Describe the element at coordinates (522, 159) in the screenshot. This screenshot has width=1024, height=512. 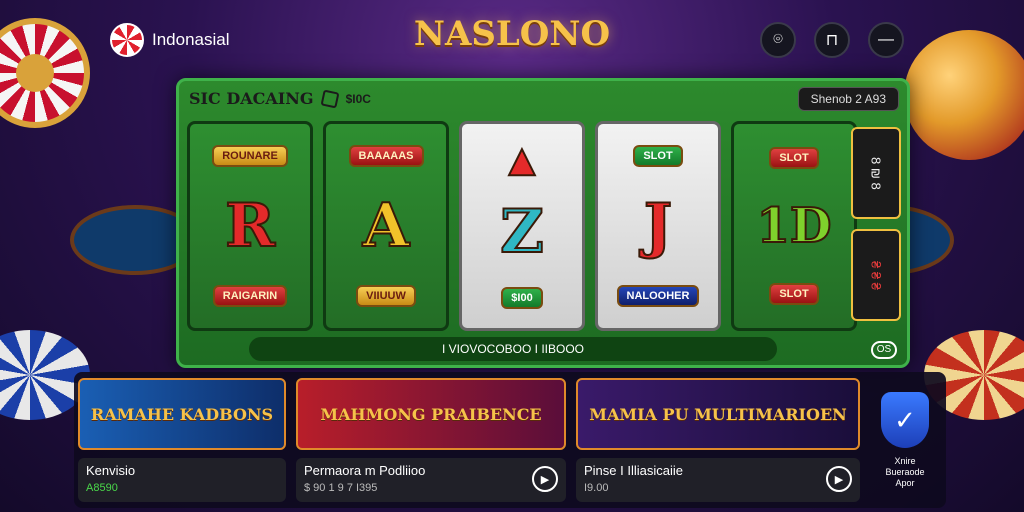
I see `reel-arrow-symbol: ▲` at that location.